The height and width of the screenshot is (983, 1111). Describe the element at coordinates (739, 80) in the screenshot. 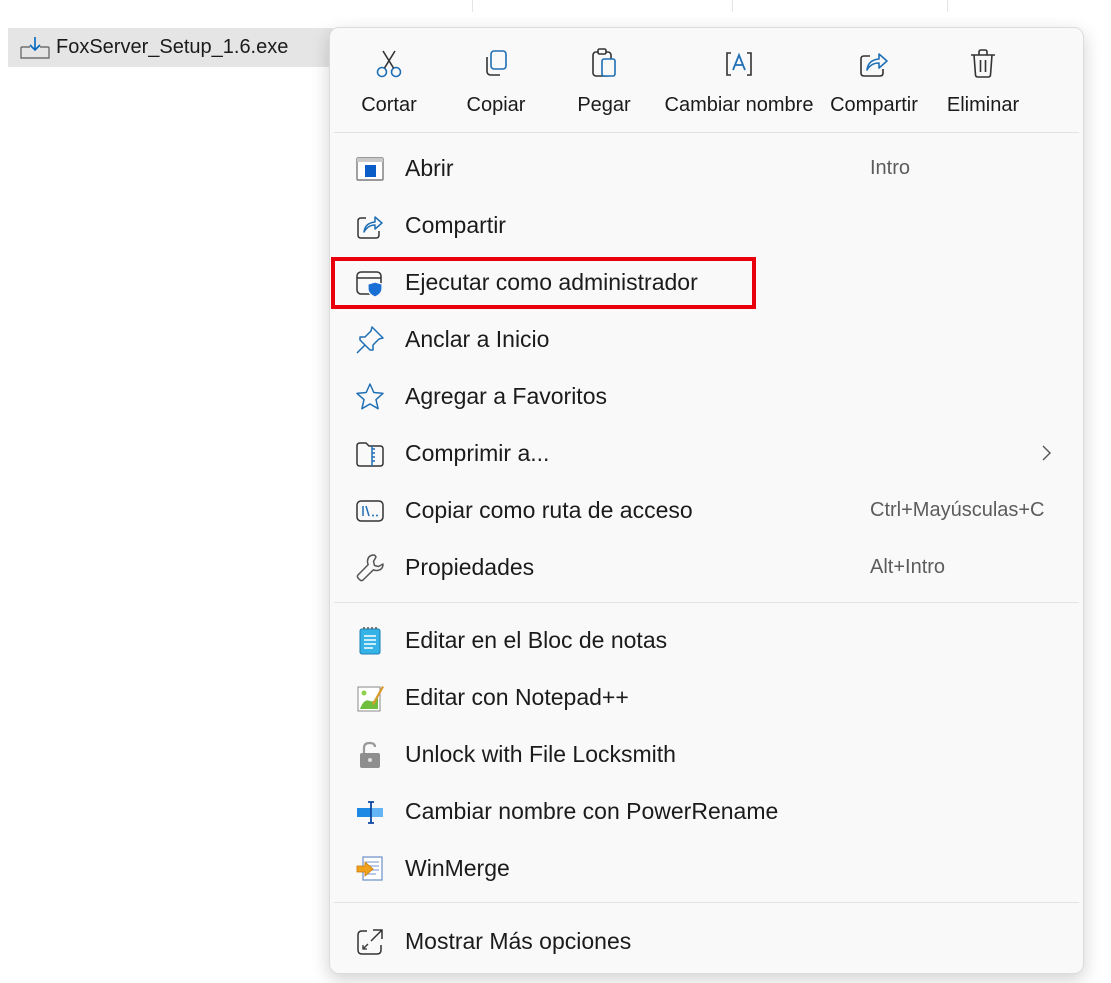

I see `rename-button: Cambiar nombre` at that location.